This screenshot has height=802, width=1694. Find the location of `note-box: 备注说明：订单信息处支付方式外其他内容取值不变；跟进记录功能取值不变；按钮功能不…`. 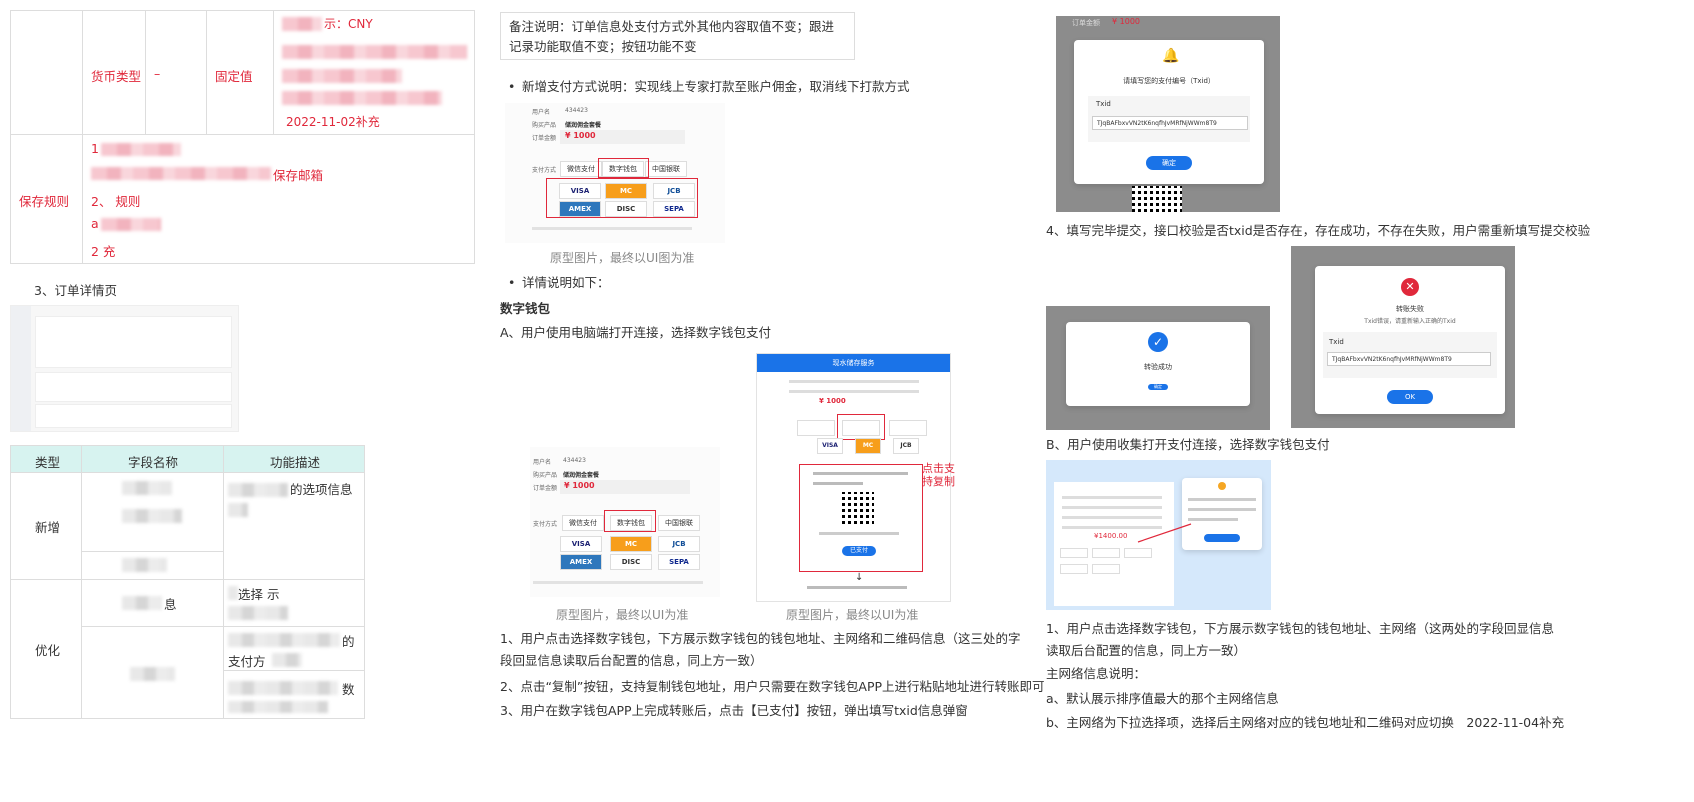

note-box: 备注说明：订单信息处支付方式外其他内容取值不变；跟进记录功能取值不变；按钮功能不… is located at coordinates (677, 36).